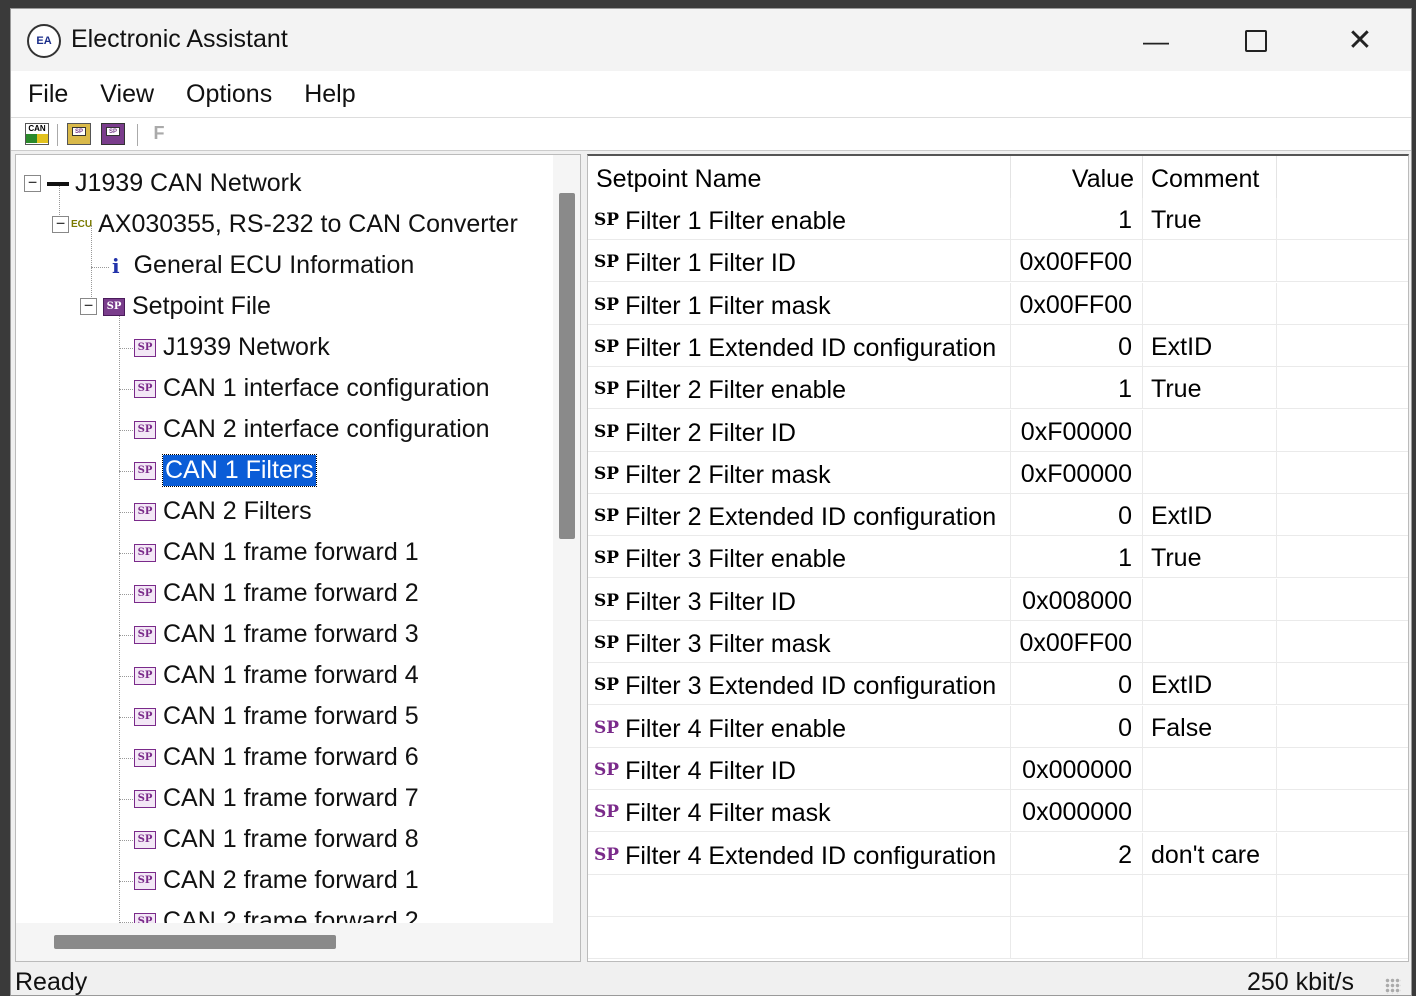  Describe the element at coordinates (37, 138) in the screenshot. I see `can-status-icon` at that location.